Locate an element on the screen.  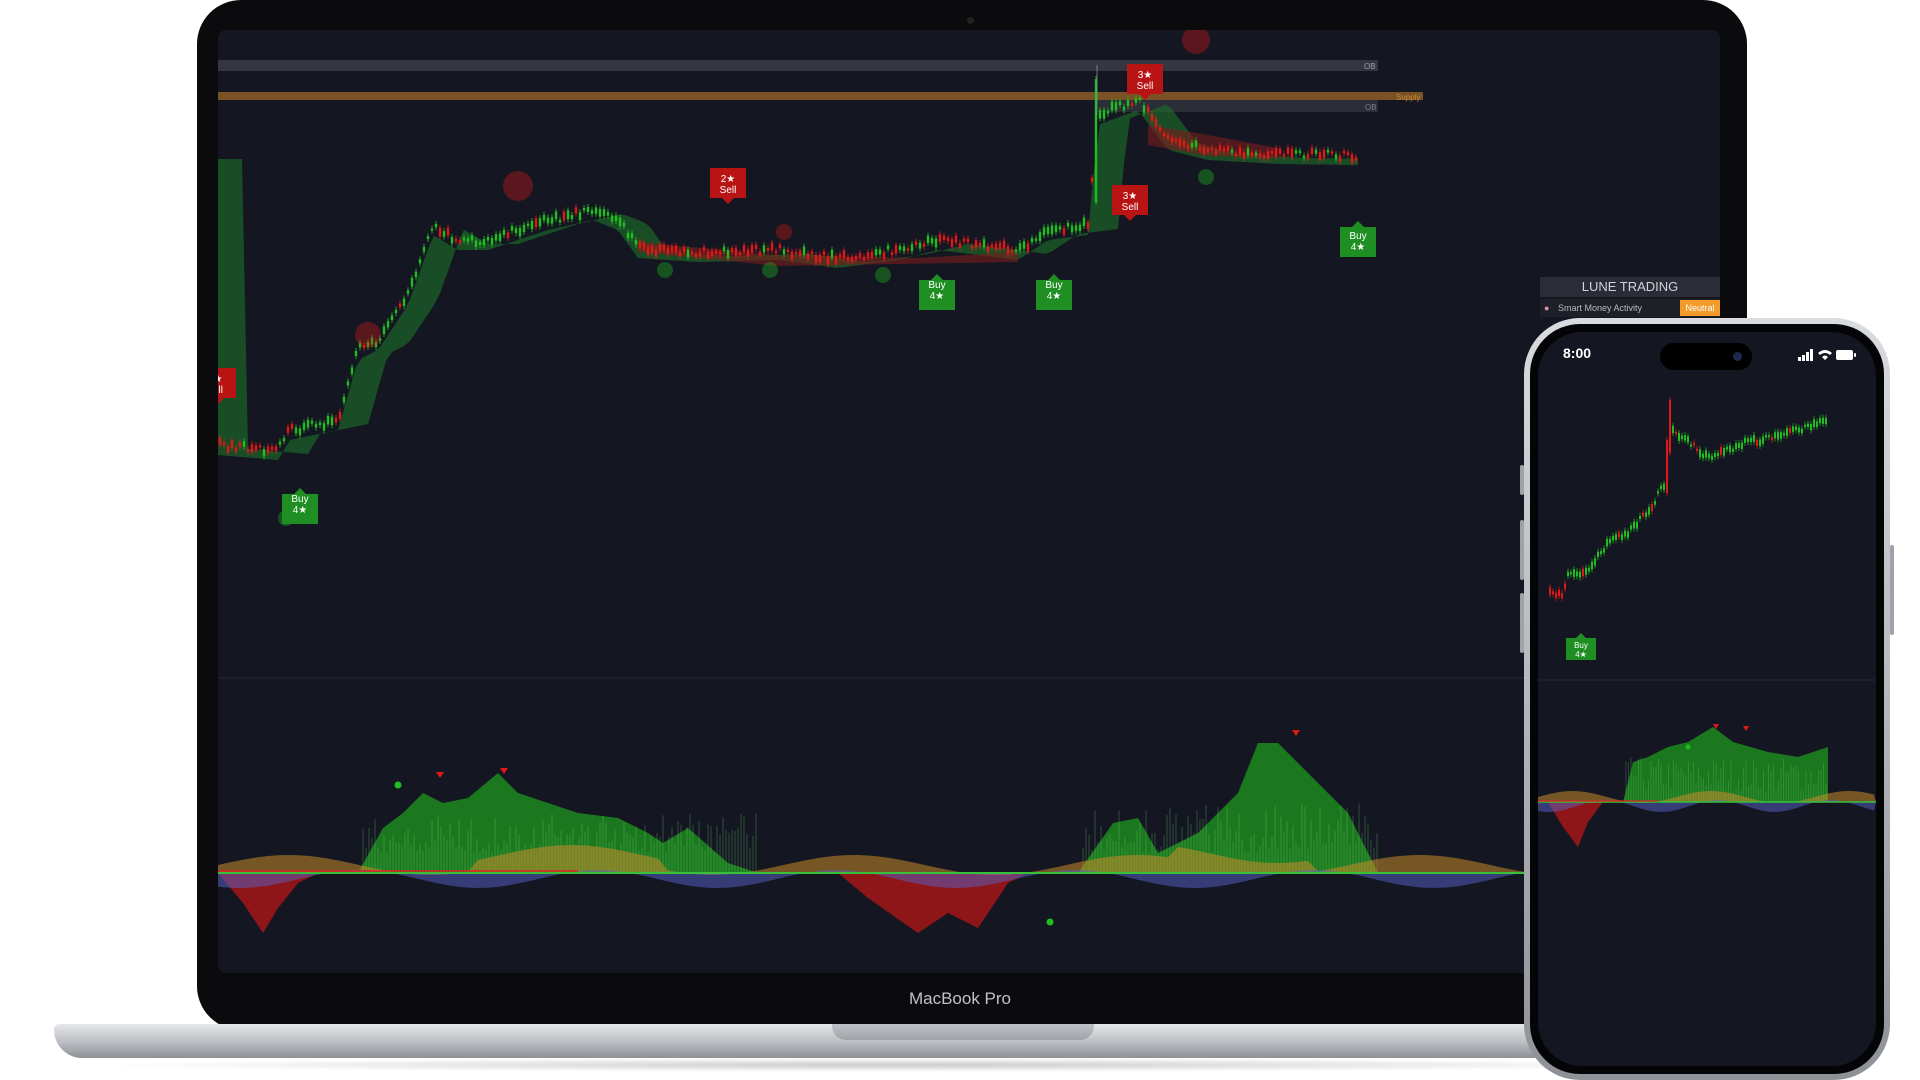
signal-flag: Buy4★ is located at coordinates (300, 506).